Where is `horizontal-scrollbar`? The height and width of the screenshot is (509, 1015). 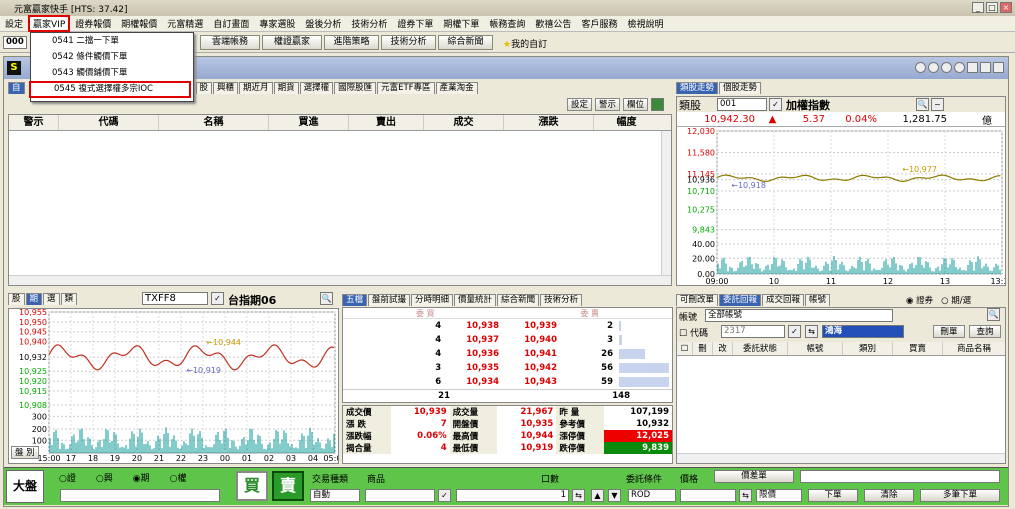 horizontal-scrollbar is located at coordinates (340, 280).